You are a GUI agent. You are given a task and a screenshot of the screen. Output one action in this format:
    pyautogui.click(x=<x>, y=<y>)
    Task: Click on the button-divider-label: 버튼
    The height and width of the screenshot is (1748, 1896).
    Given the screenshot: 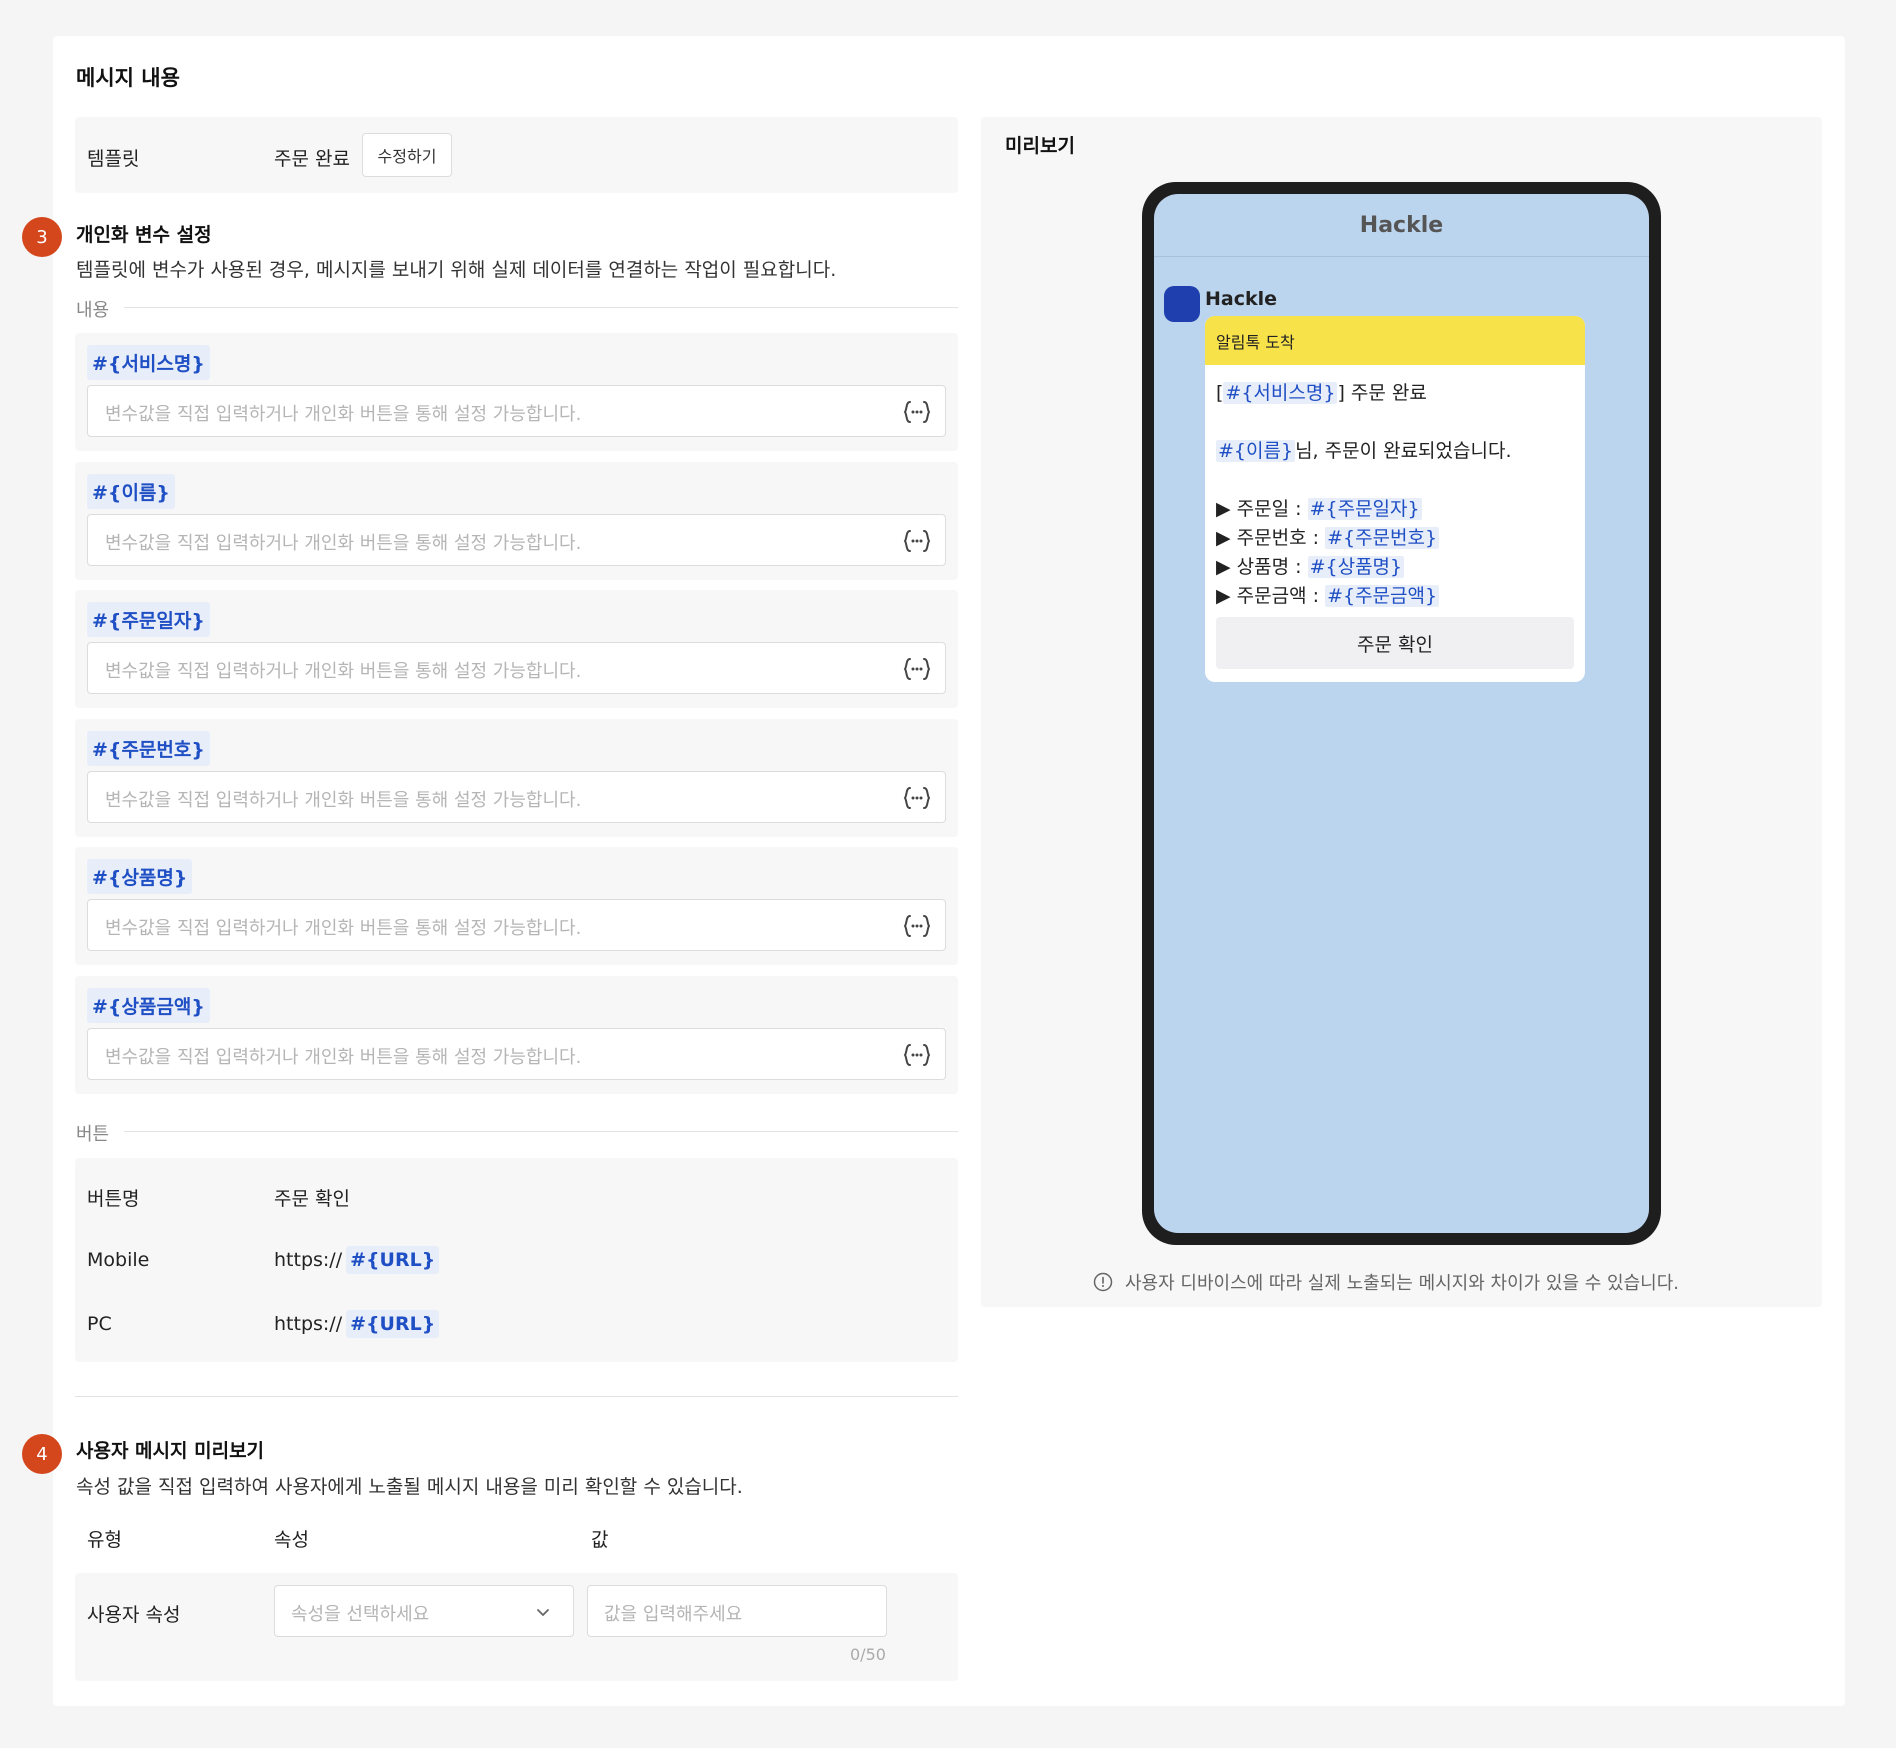 What is the action you would take?
    pyautogui.click(x=93, y=1134)
    